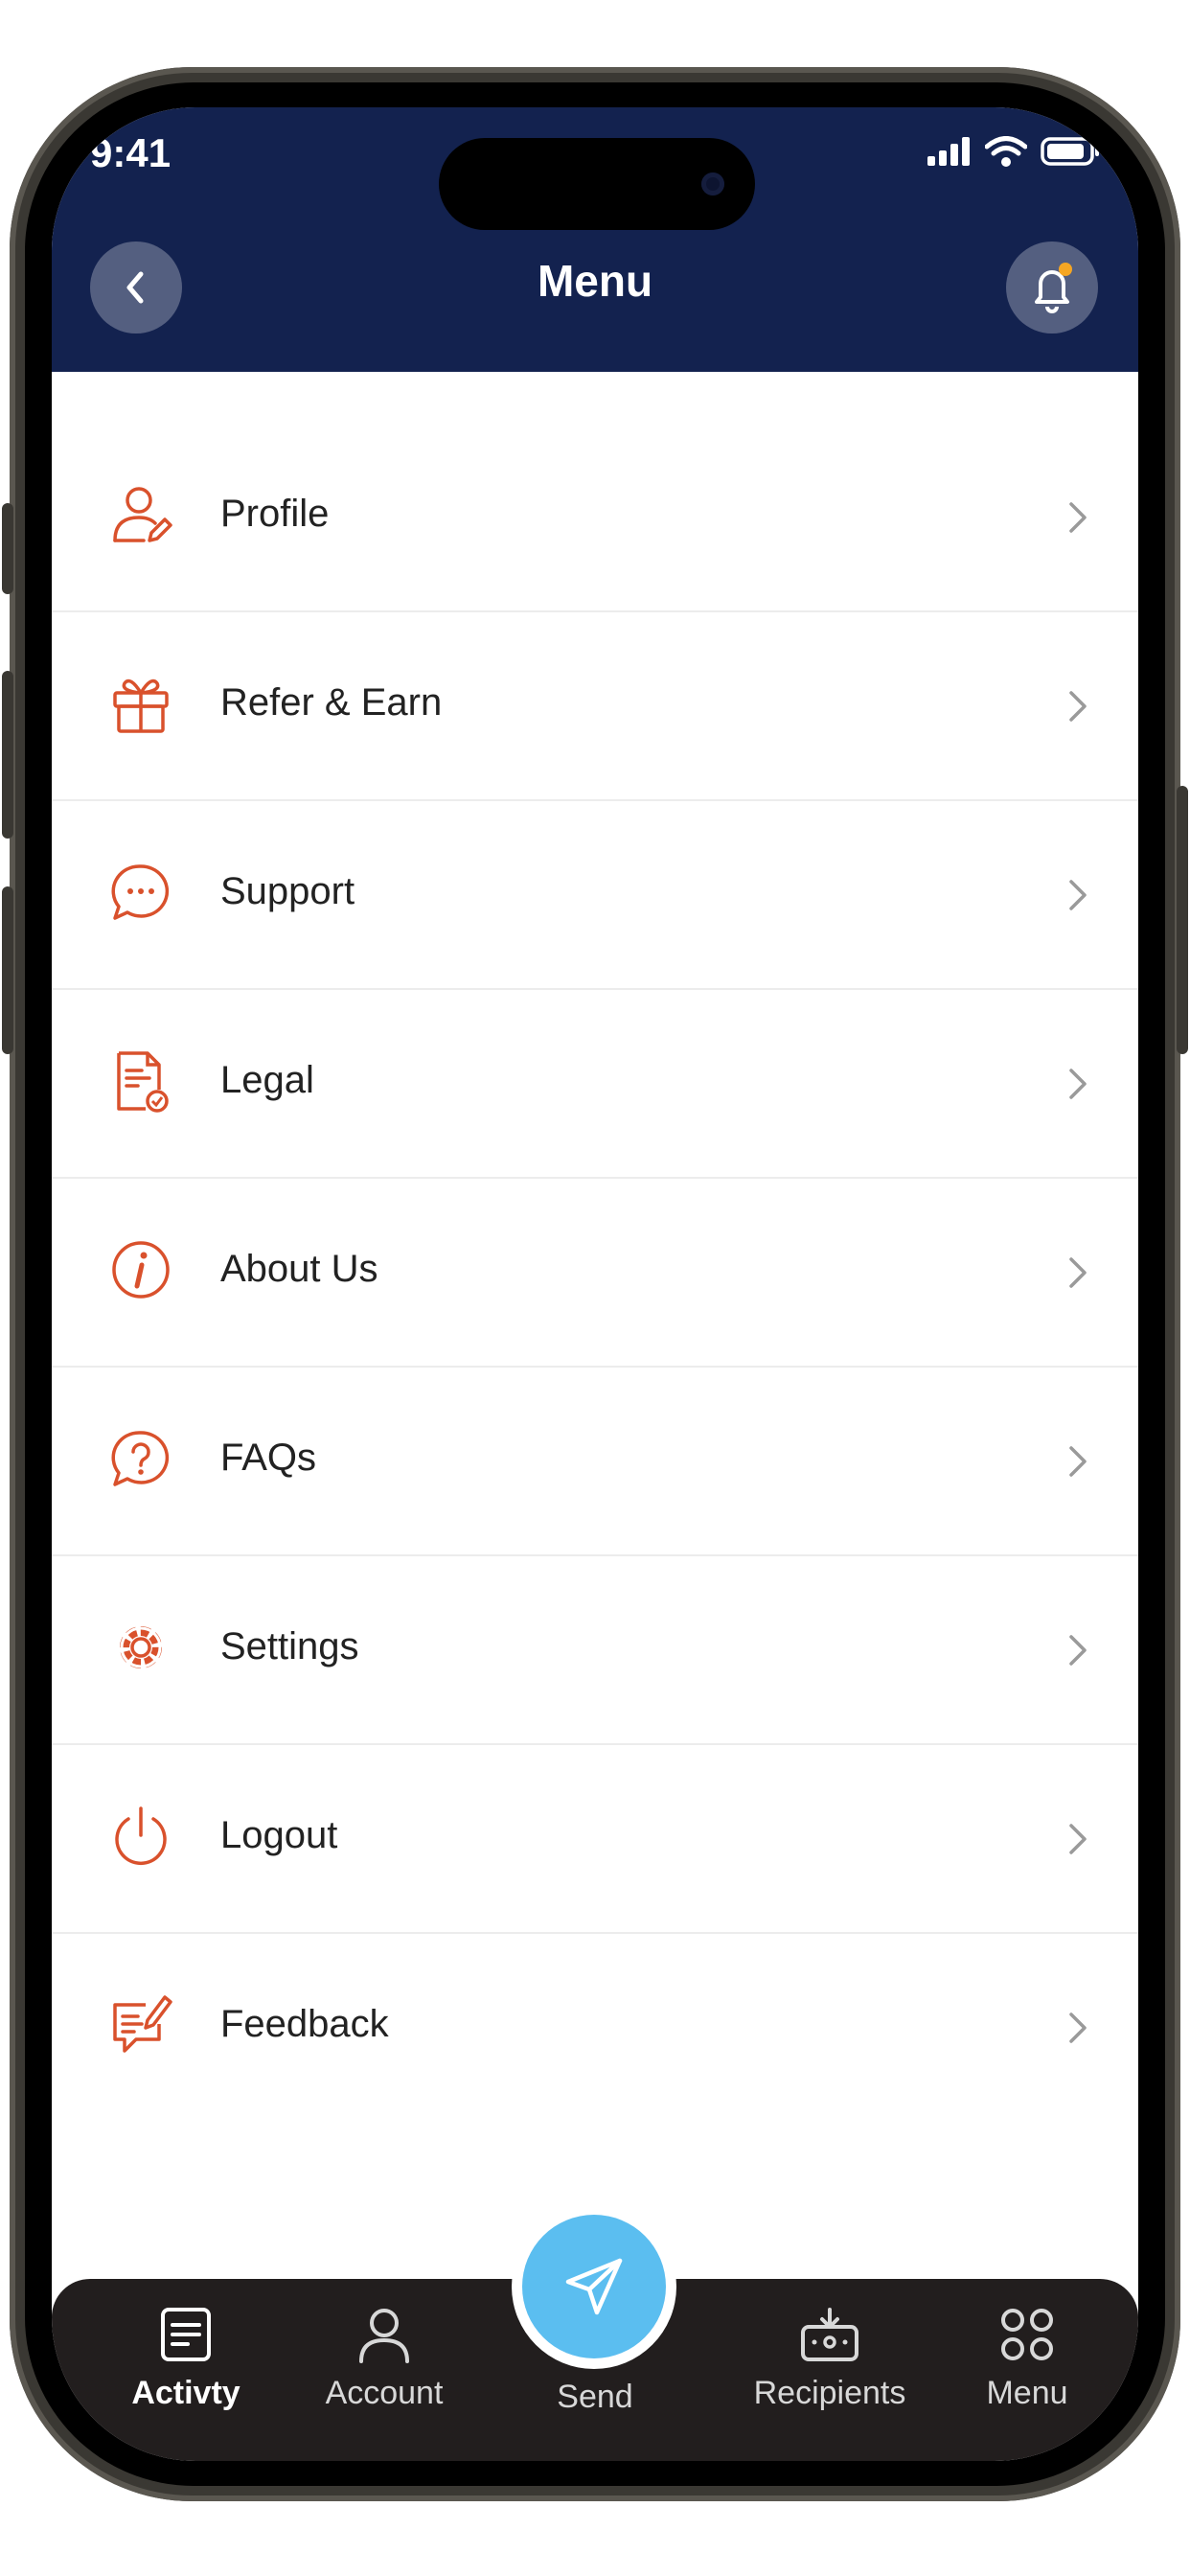 This screenshot has width=1190, height=2576. Describe the element at coordinates (595, 1462) in the screenshot. I see `menu-item-faqs: FAQs` at that location.